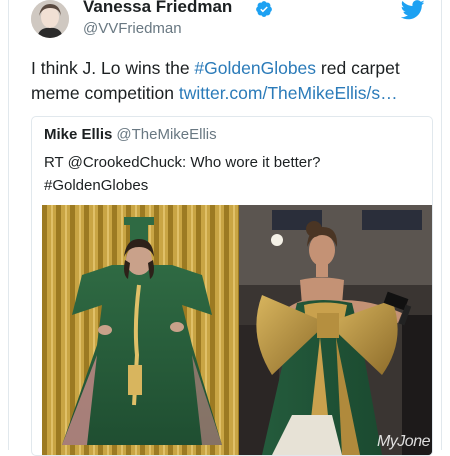 This screenshot has width=450, height=456. I want to click on author-handle: @VVFriedman, so click(132, 28).